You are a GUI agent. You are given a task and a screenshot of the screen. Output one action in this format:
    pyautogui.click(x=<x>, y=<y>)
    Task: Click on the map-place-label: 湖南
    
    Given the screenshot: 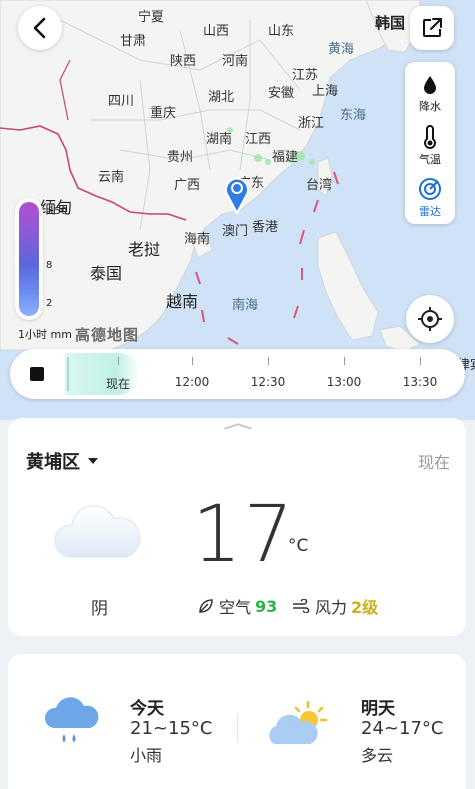 What is the action you would take?
    pyautogui.click(x=219, y=139)
    